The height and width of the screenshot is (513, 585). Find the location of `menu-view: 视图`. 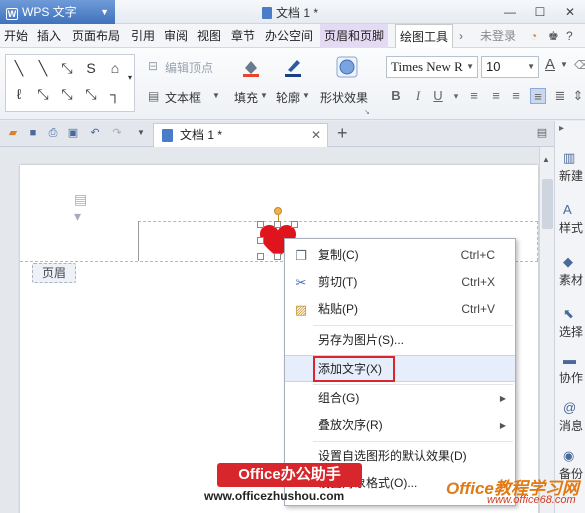

menu-view: 视图 is located at coordinates (209, 36).